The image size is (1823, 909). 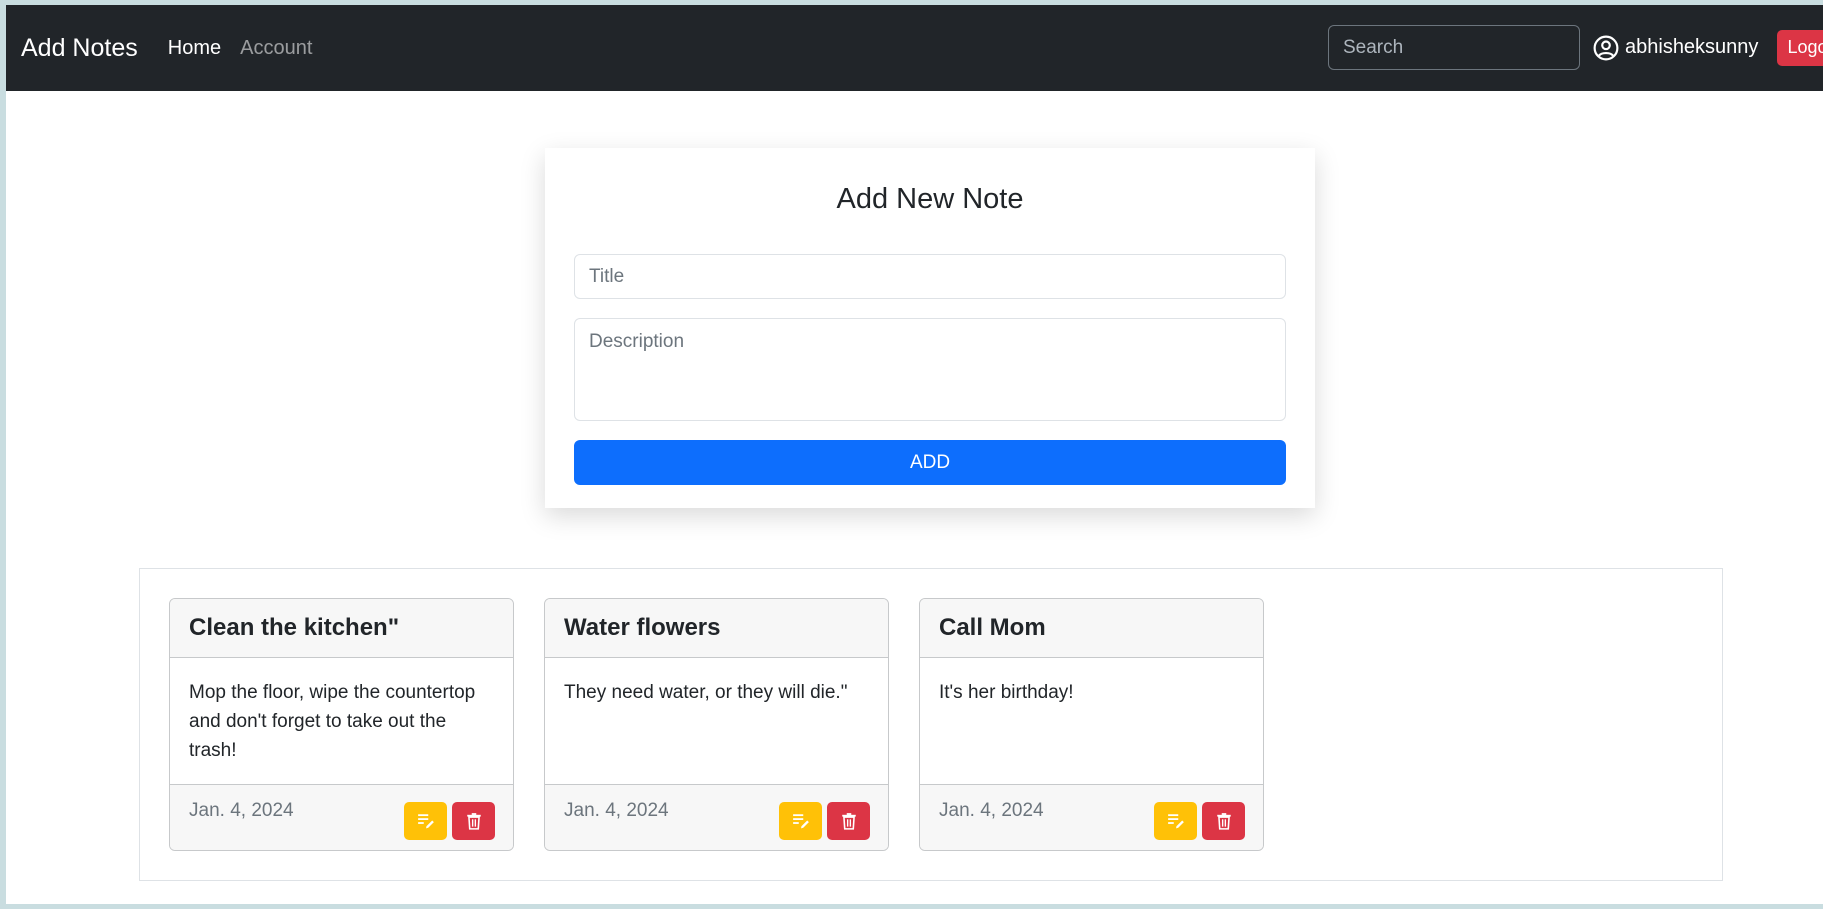 I want to click on note-card: Call Mom It's her birthday! Jan. 4, 2024, so click(x=1091, y=724).